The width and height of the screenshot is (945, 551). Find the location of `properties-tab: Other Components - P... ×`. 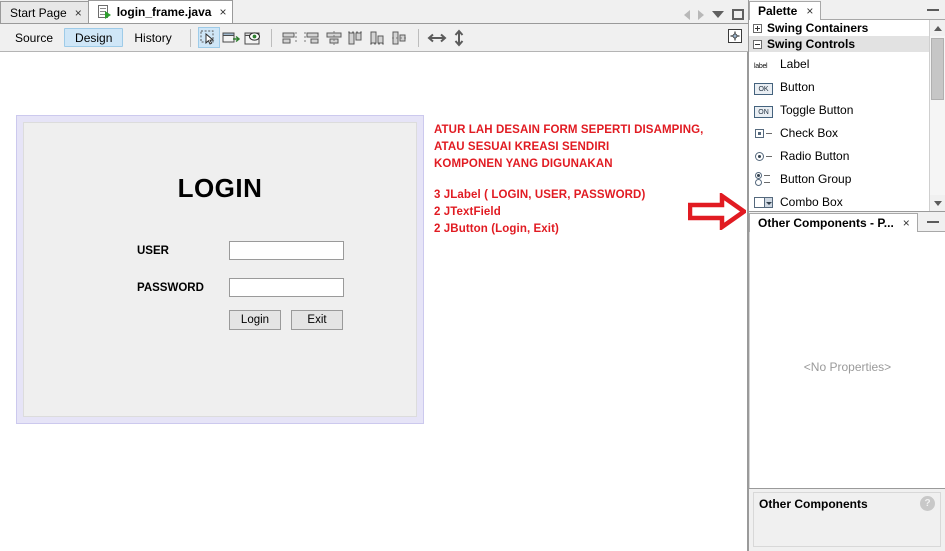

properties-tab: Other Components - P... × is located at coordinates (833, 222).